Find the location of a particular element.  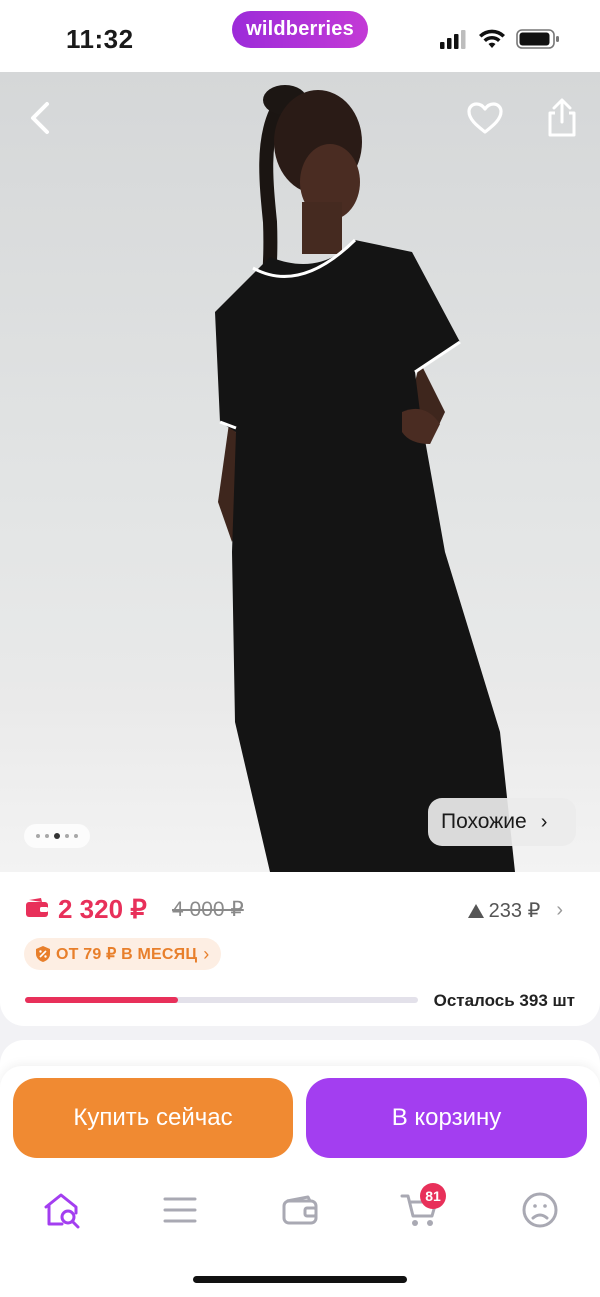

status-icons is located at coordinates (500, 39).